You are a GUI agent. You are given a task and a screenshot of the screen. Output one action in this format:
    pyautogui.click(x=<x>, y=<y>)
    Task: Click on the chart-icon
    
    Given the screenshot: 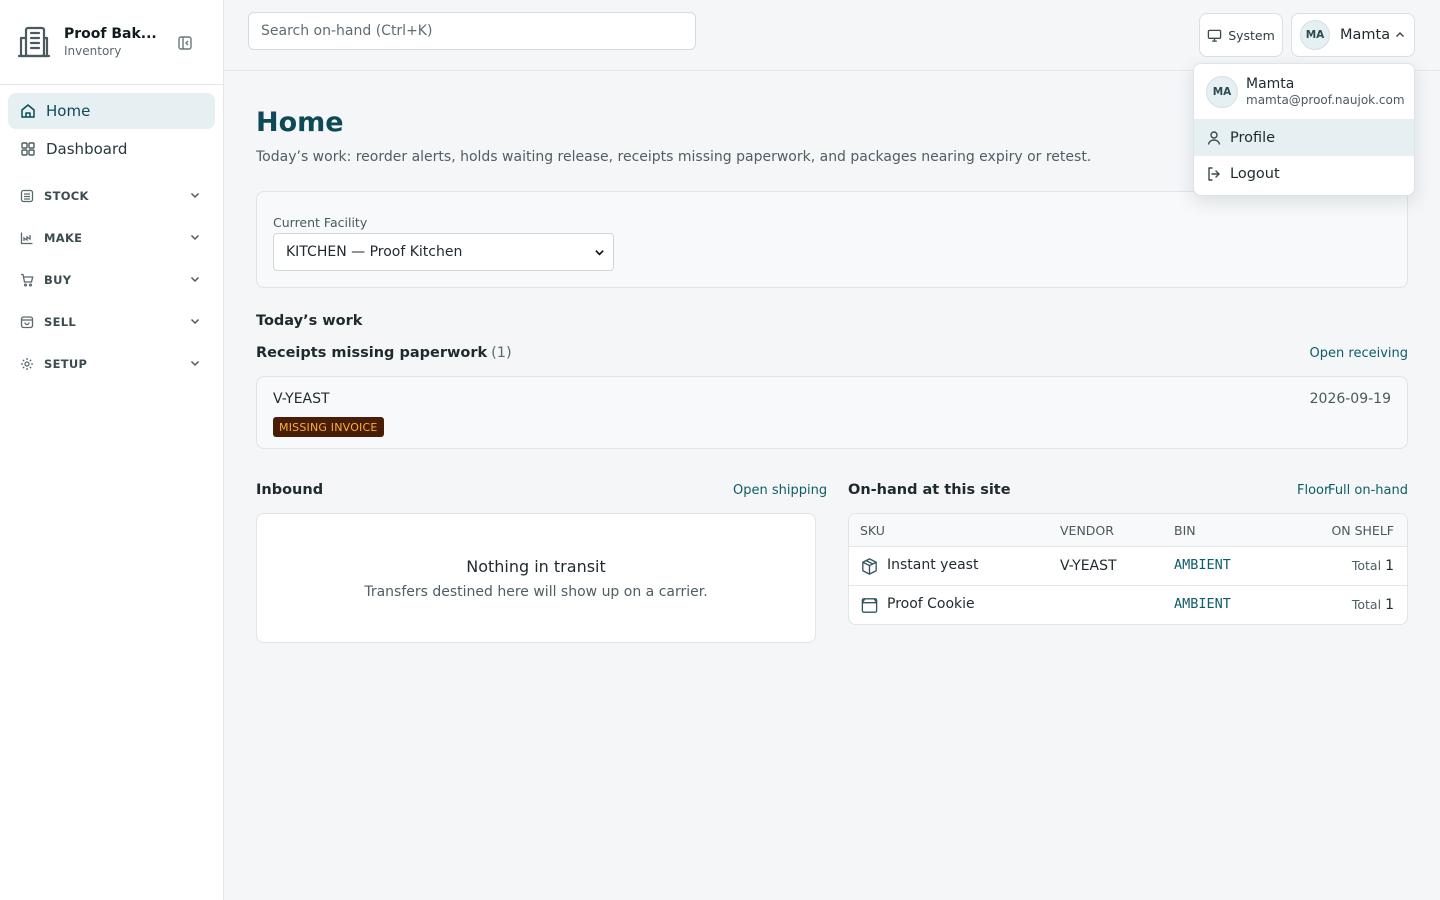 What is the action you would take?
    pyautogui.click(x=27, y=238)
    